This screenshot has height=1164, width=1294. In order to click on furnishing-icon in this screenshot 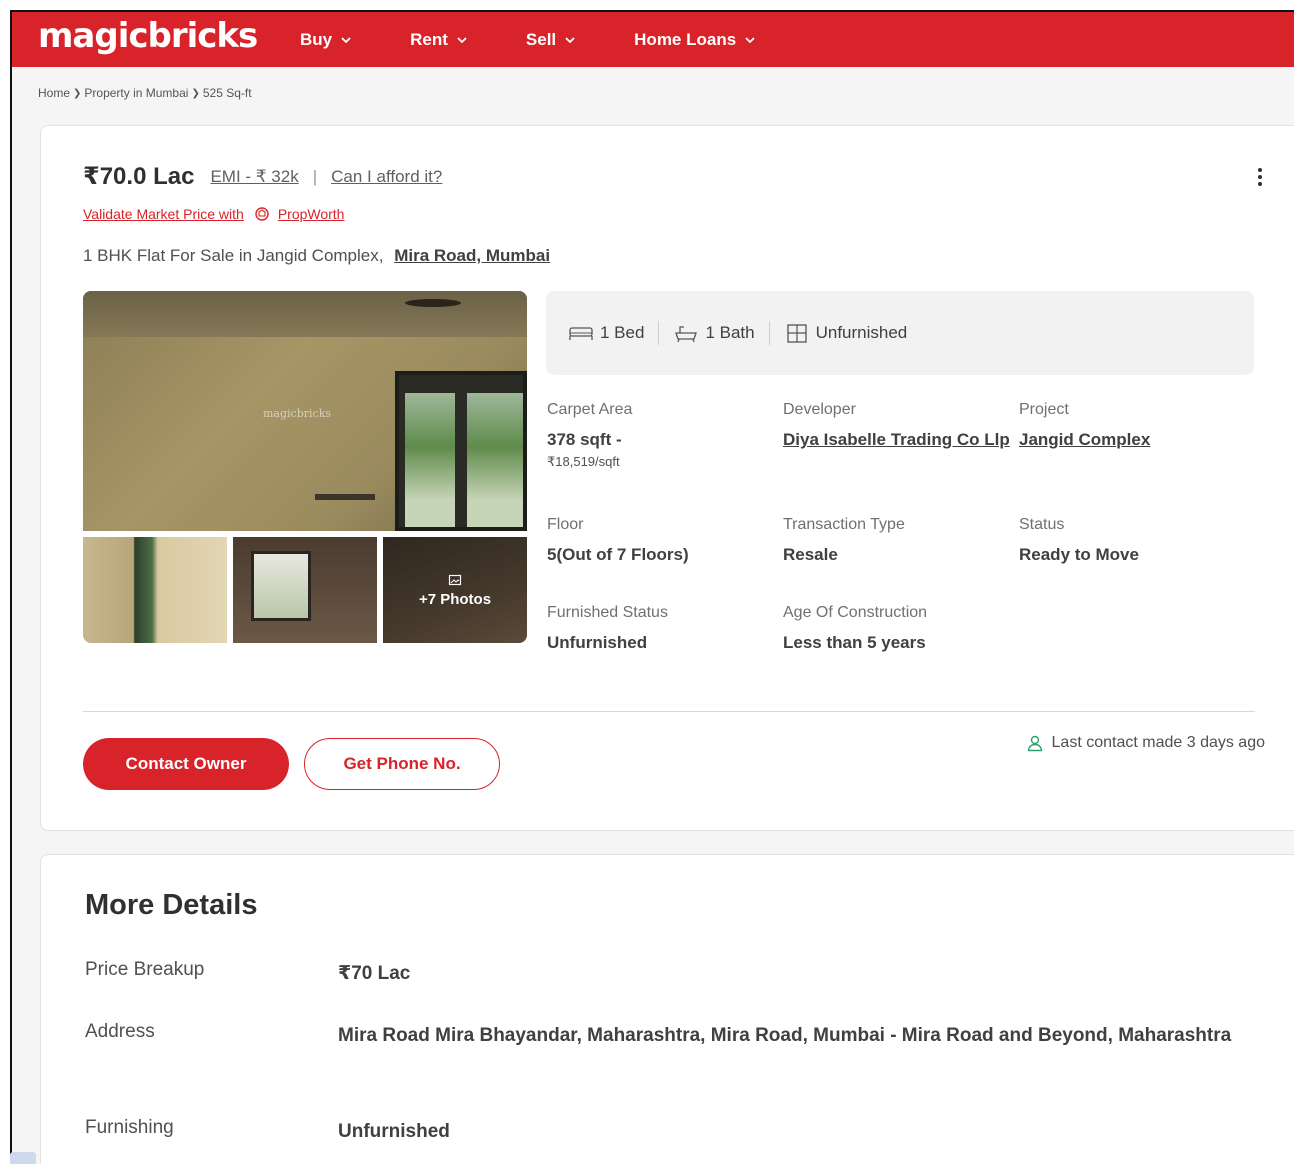, I will do `click(796, 333)`.